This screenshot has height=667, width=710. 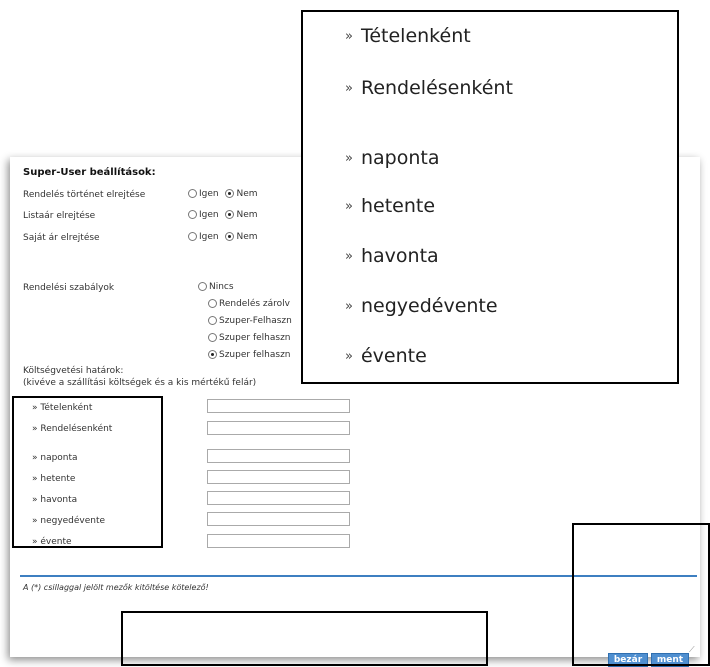 What do you see at coordinates (278, 541) in the screenshot?
I see `budget-yearly-input` at bounding box center [278, 541].